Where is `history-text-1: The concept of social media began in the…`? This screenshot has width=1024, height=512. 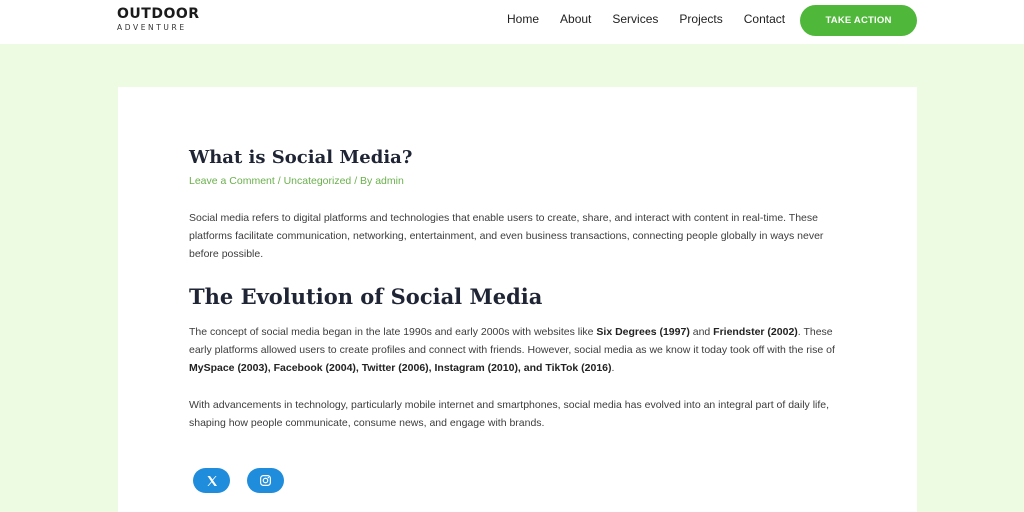
history-text-1: The concept of social media began in the… is located at coordinates (393, 332).